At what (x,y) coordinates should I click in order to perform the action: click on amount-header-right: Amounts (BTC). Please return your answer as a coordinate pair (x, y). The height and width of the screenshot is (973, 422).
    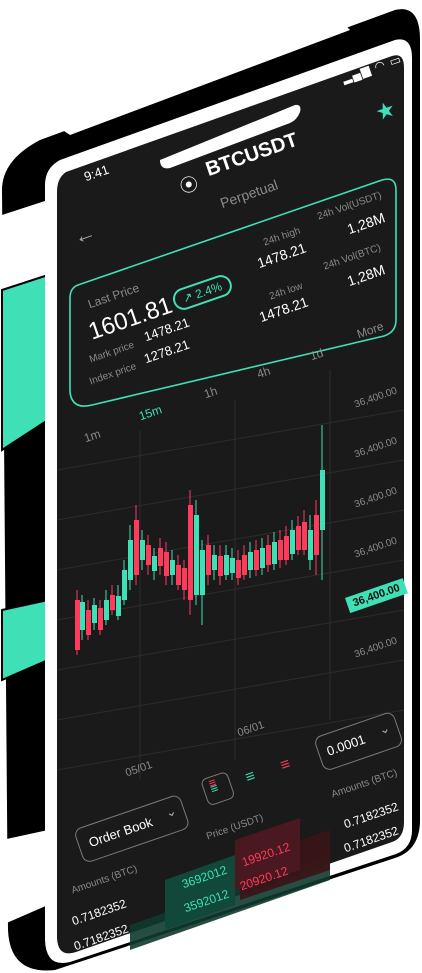
    Looking at the image, I should click on (364, 784).